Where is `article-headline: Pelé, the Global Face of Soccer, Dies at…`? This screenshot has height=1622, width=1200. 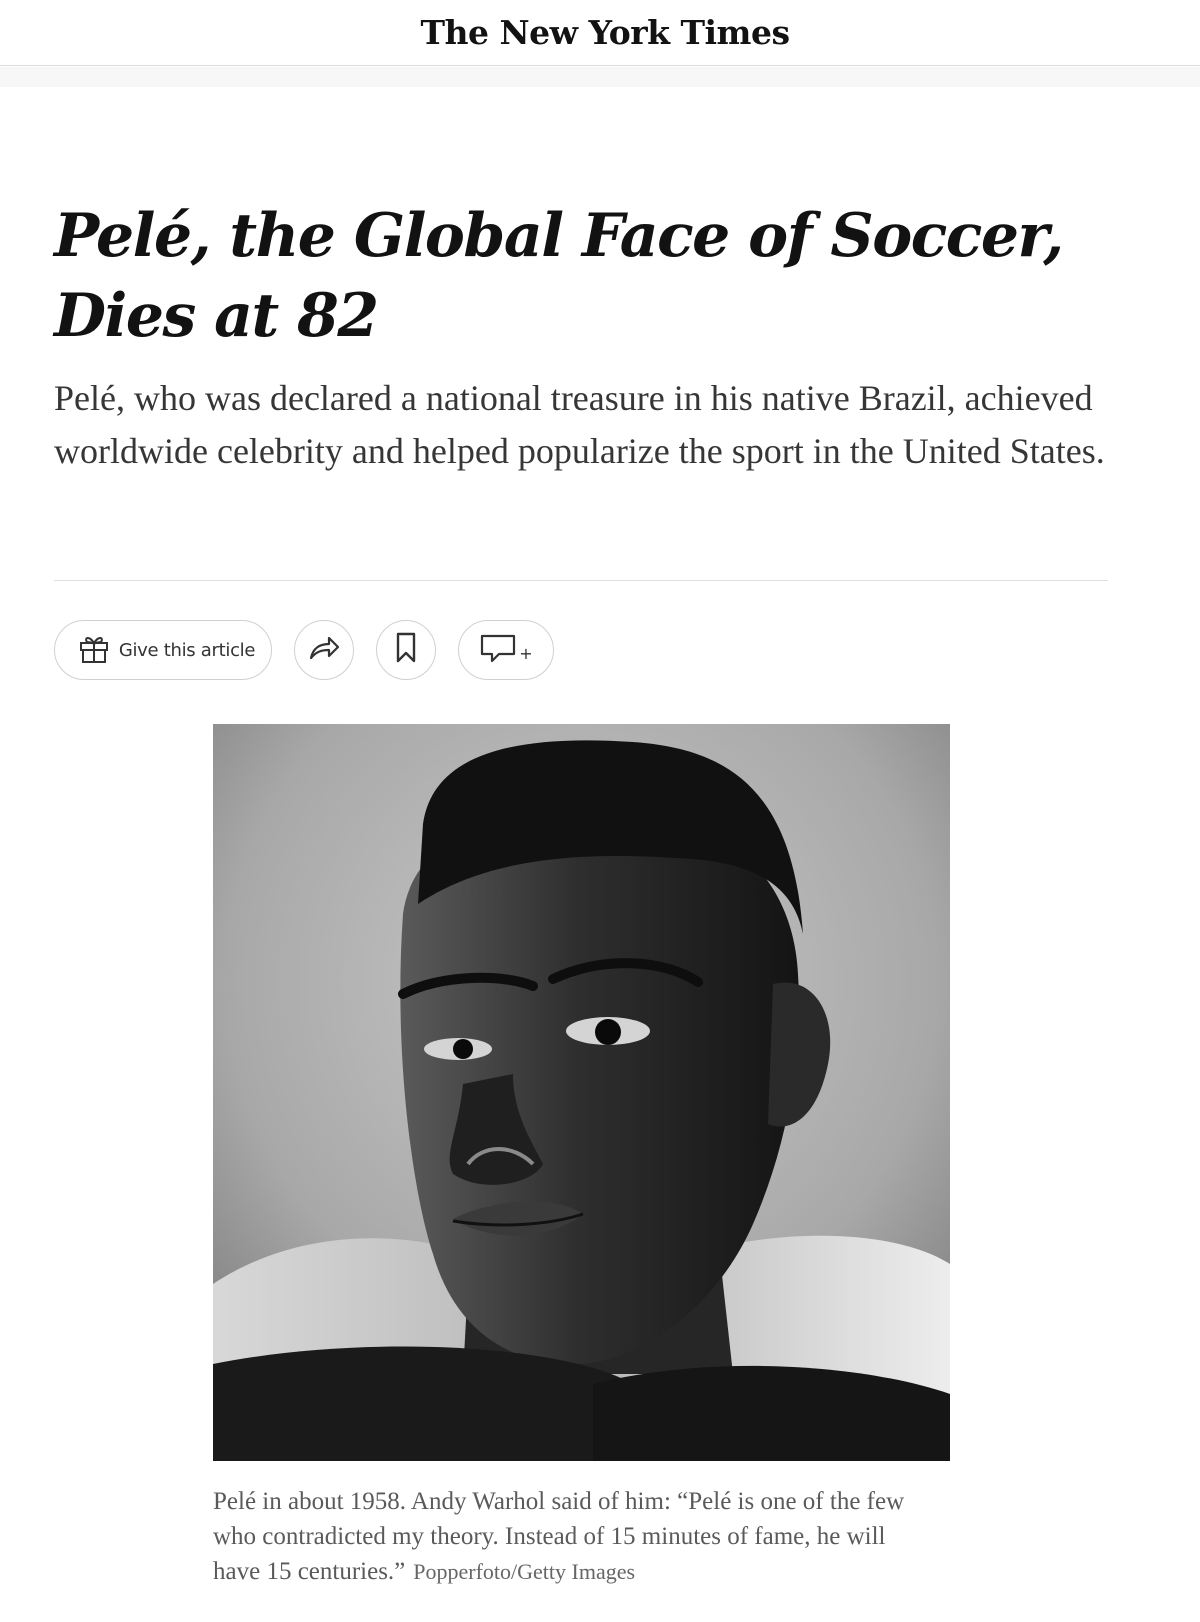 article-headline: Pelé, the Global Face of Soccer, Dies at… is located at coordinates (559, 276).